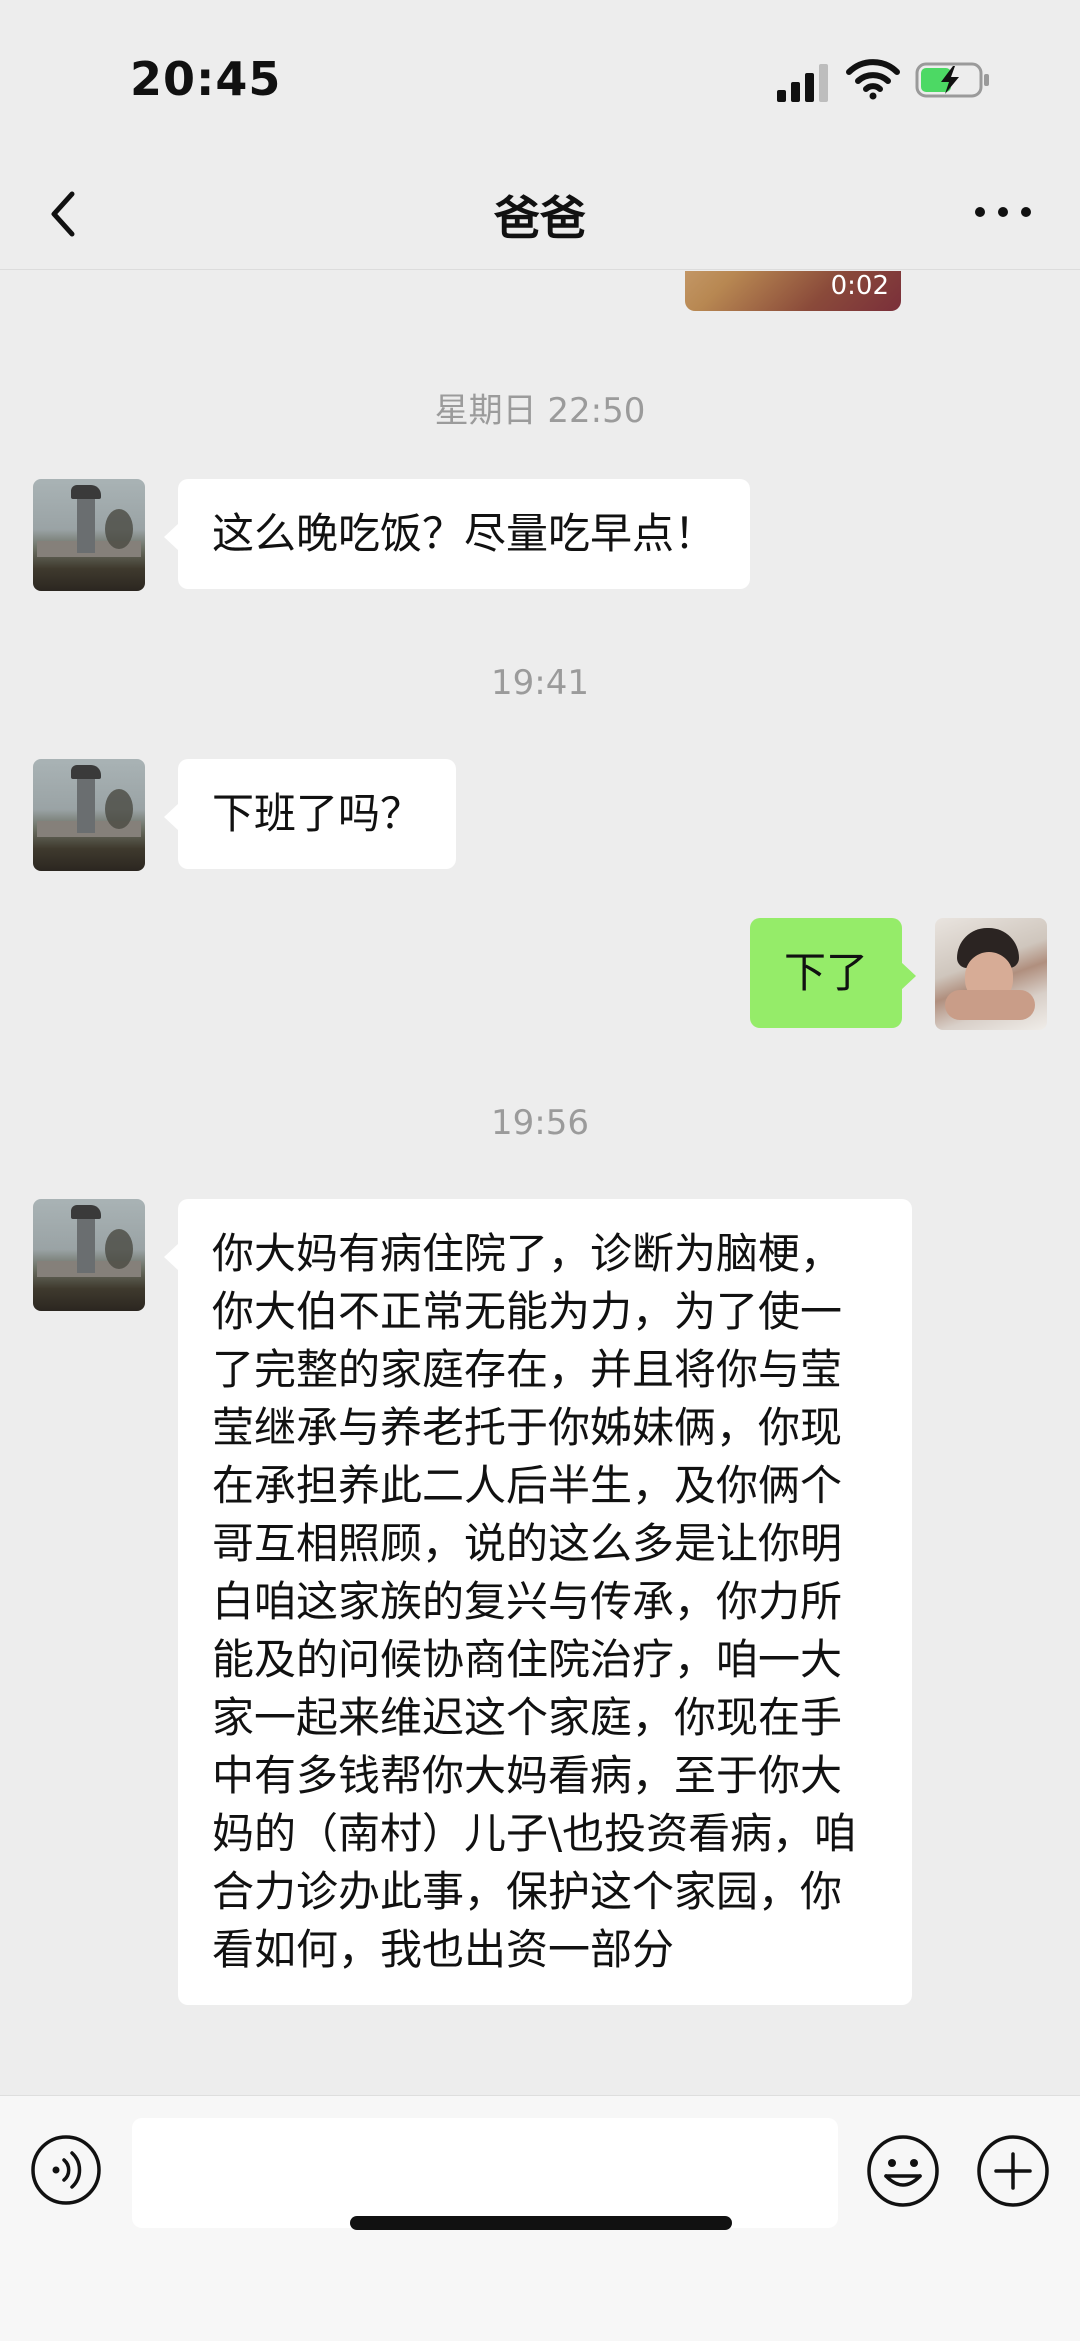 The width and height of the screenshot is (1080, 2341). What do you see at coordinates (540, 1123) in the screenshot?
I see `timestamp: 19:56` at bounding box center [540, 1123].